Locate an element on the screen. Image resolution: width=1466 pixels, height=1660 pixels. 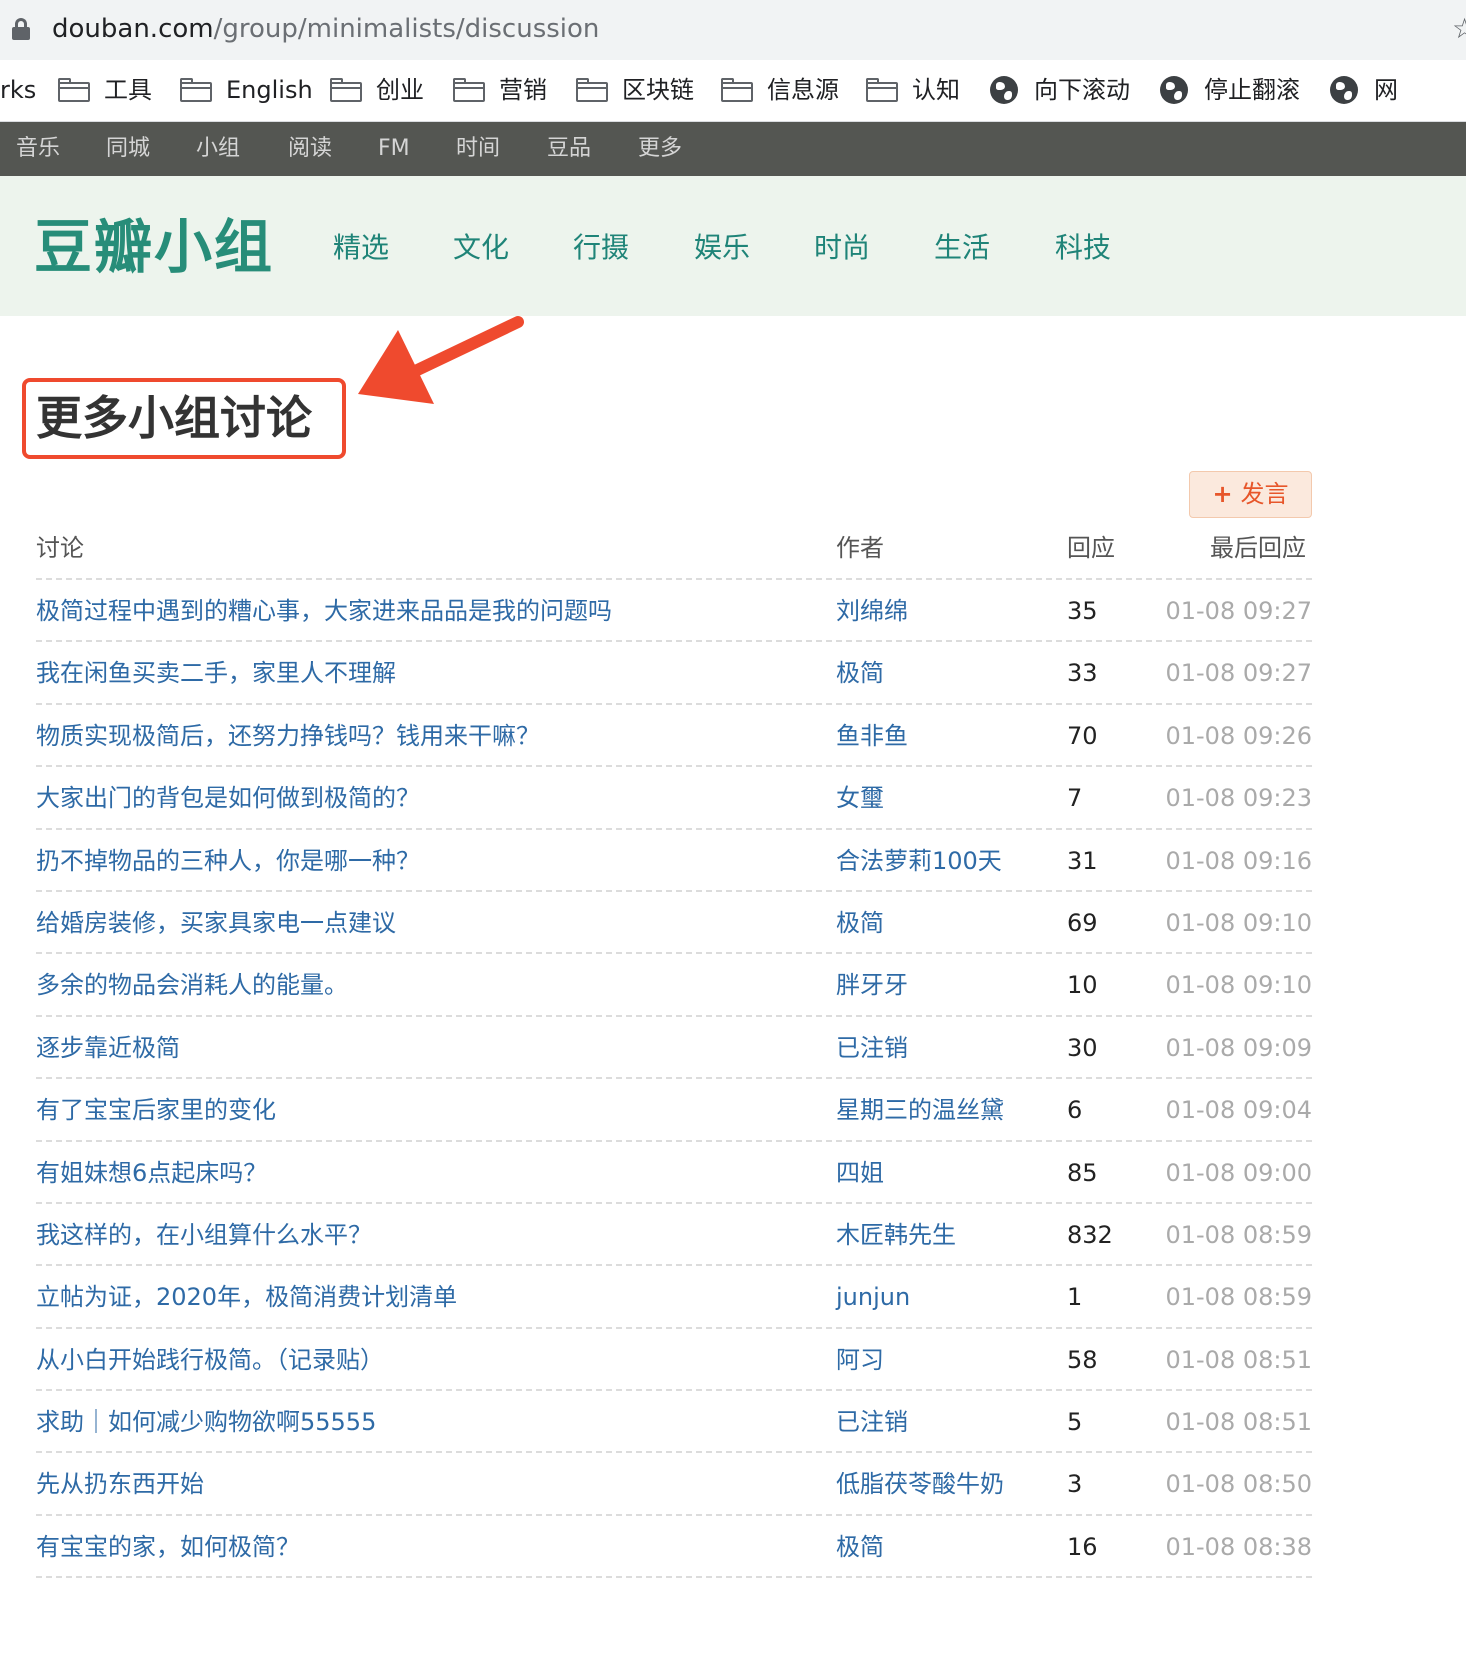
star-icon: ☆ is located at coordinates (1459, 28).